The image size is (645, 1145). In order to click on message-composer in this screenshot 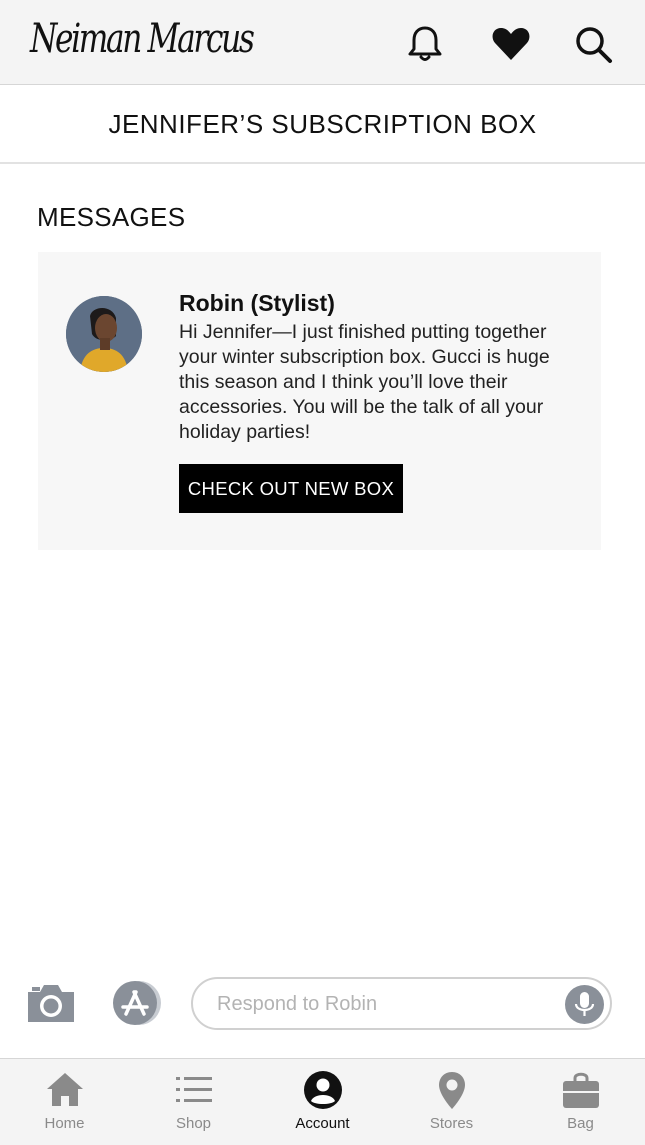, I will do `click(322, 1005)`.